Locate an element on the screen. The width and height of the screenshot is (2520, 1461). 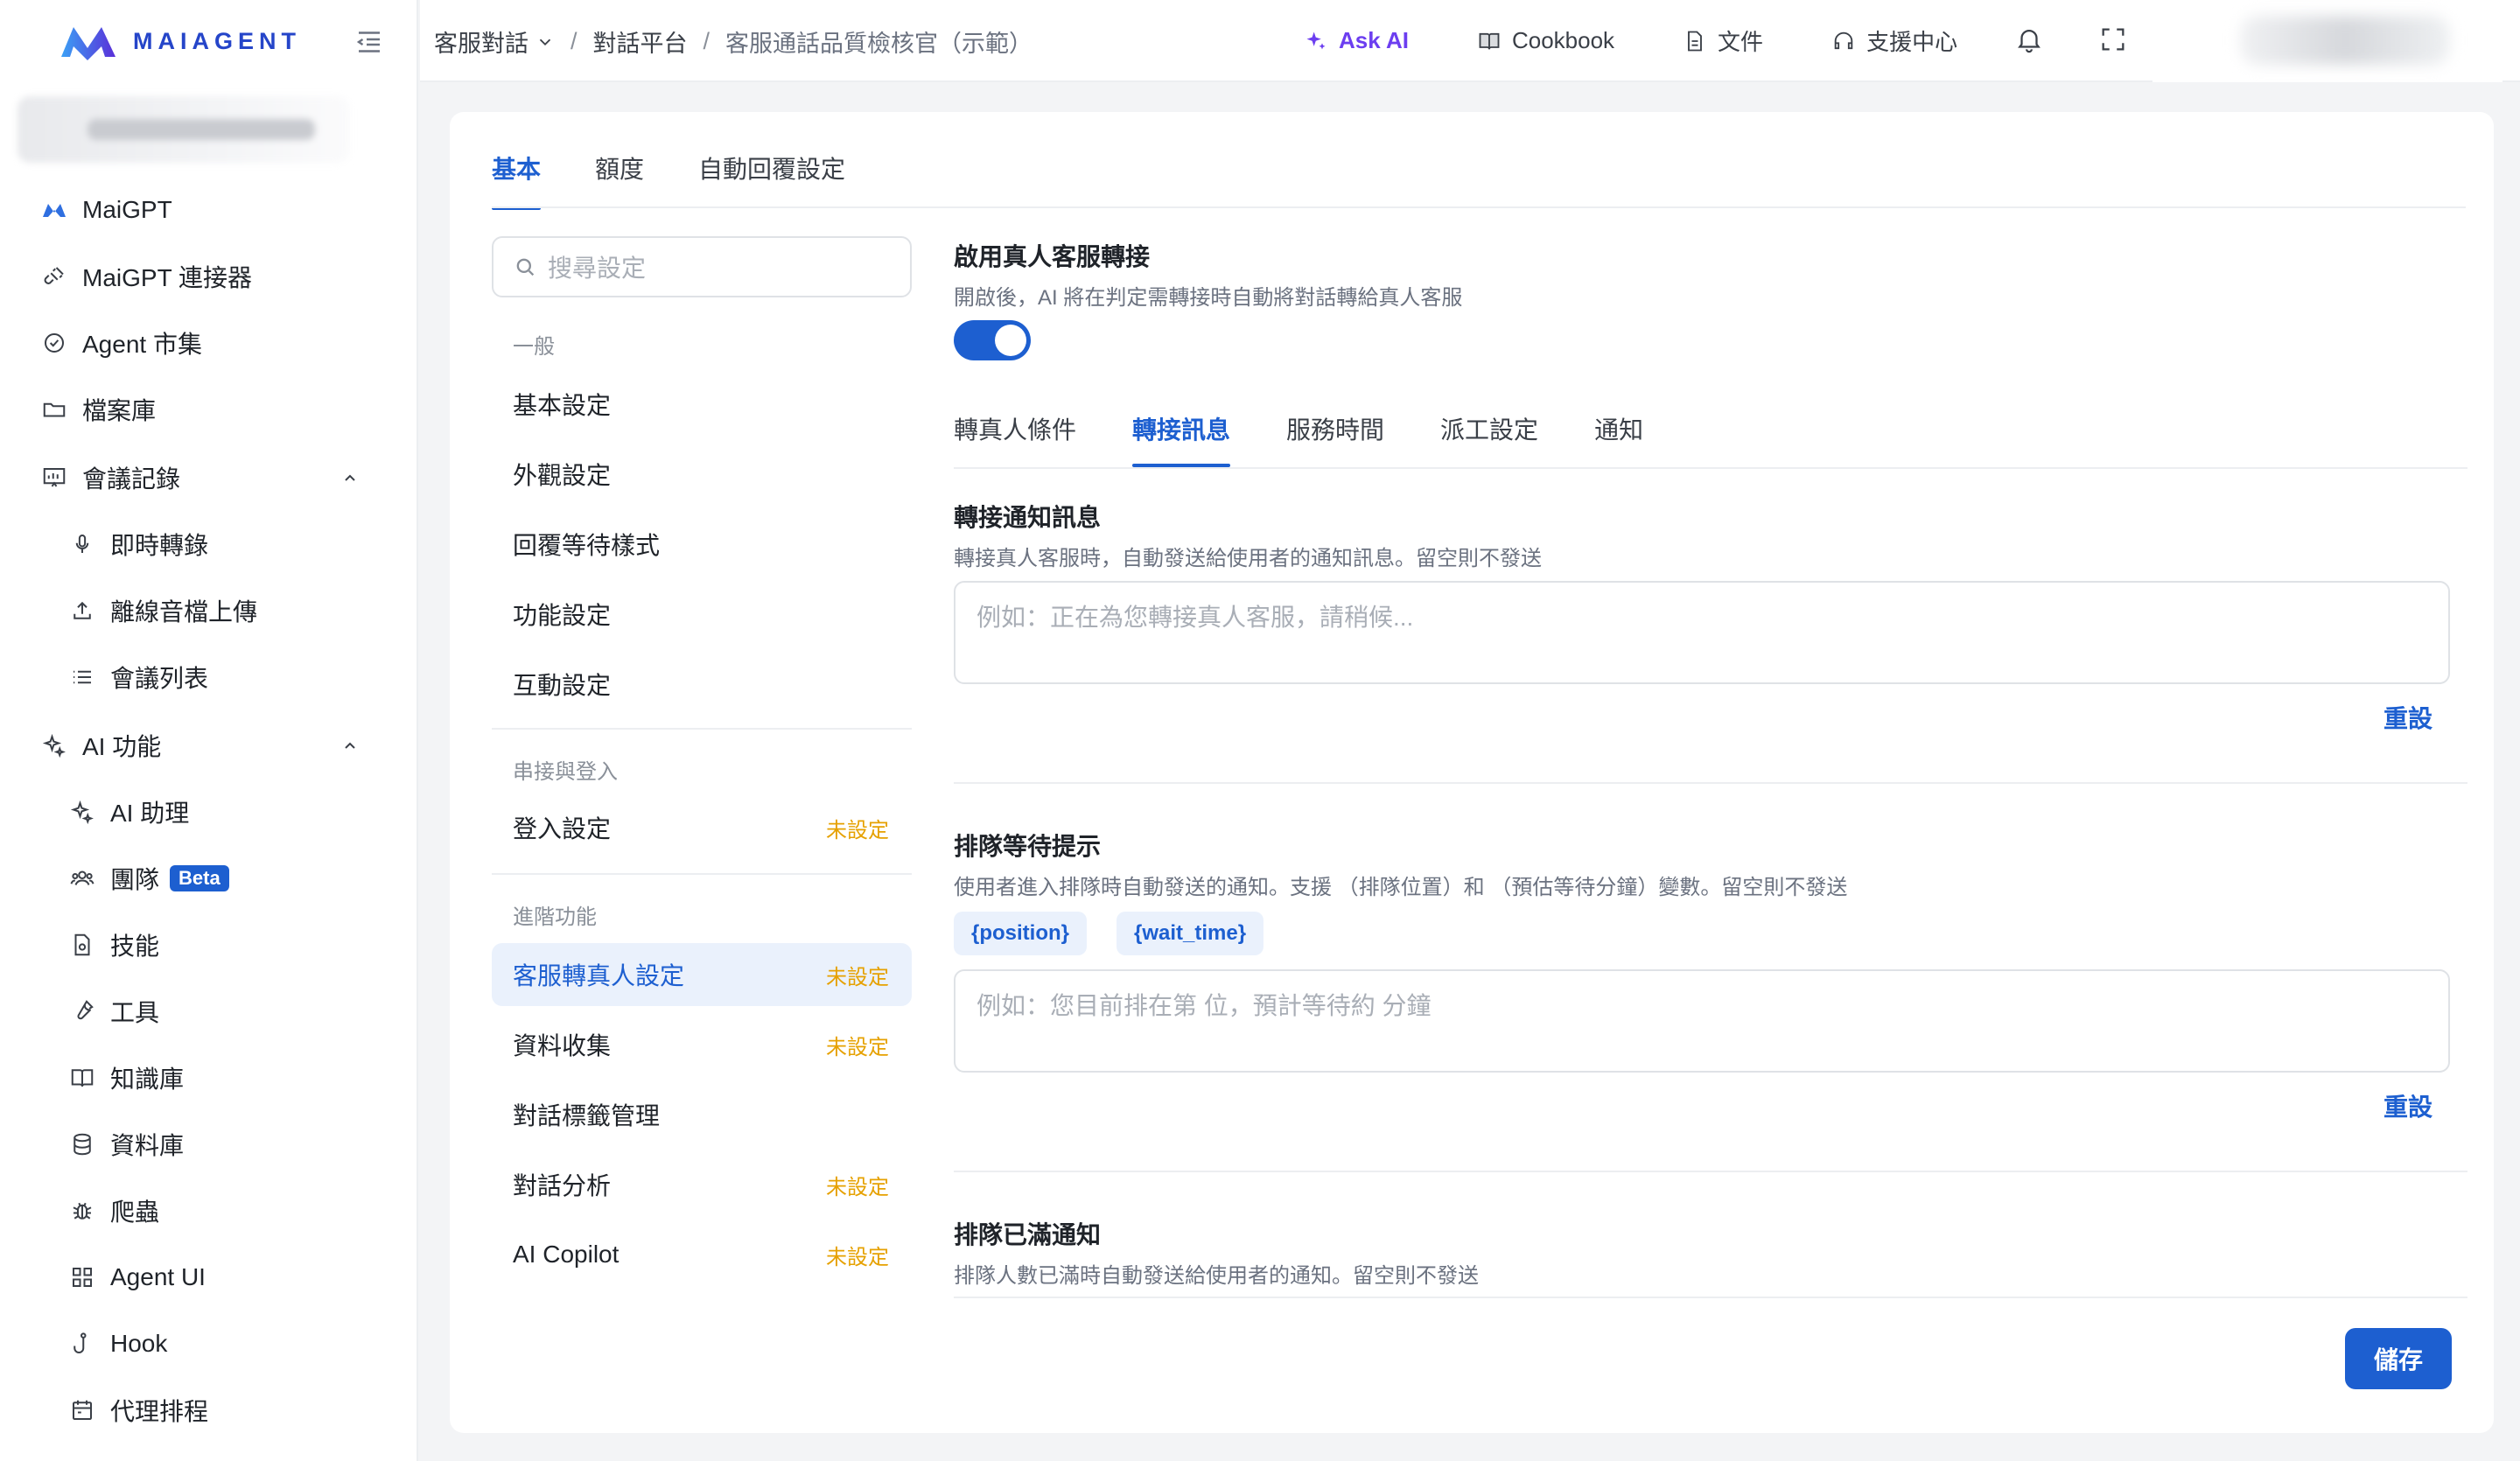
docs-label: 文件 is located at coordinates (1741, 42).